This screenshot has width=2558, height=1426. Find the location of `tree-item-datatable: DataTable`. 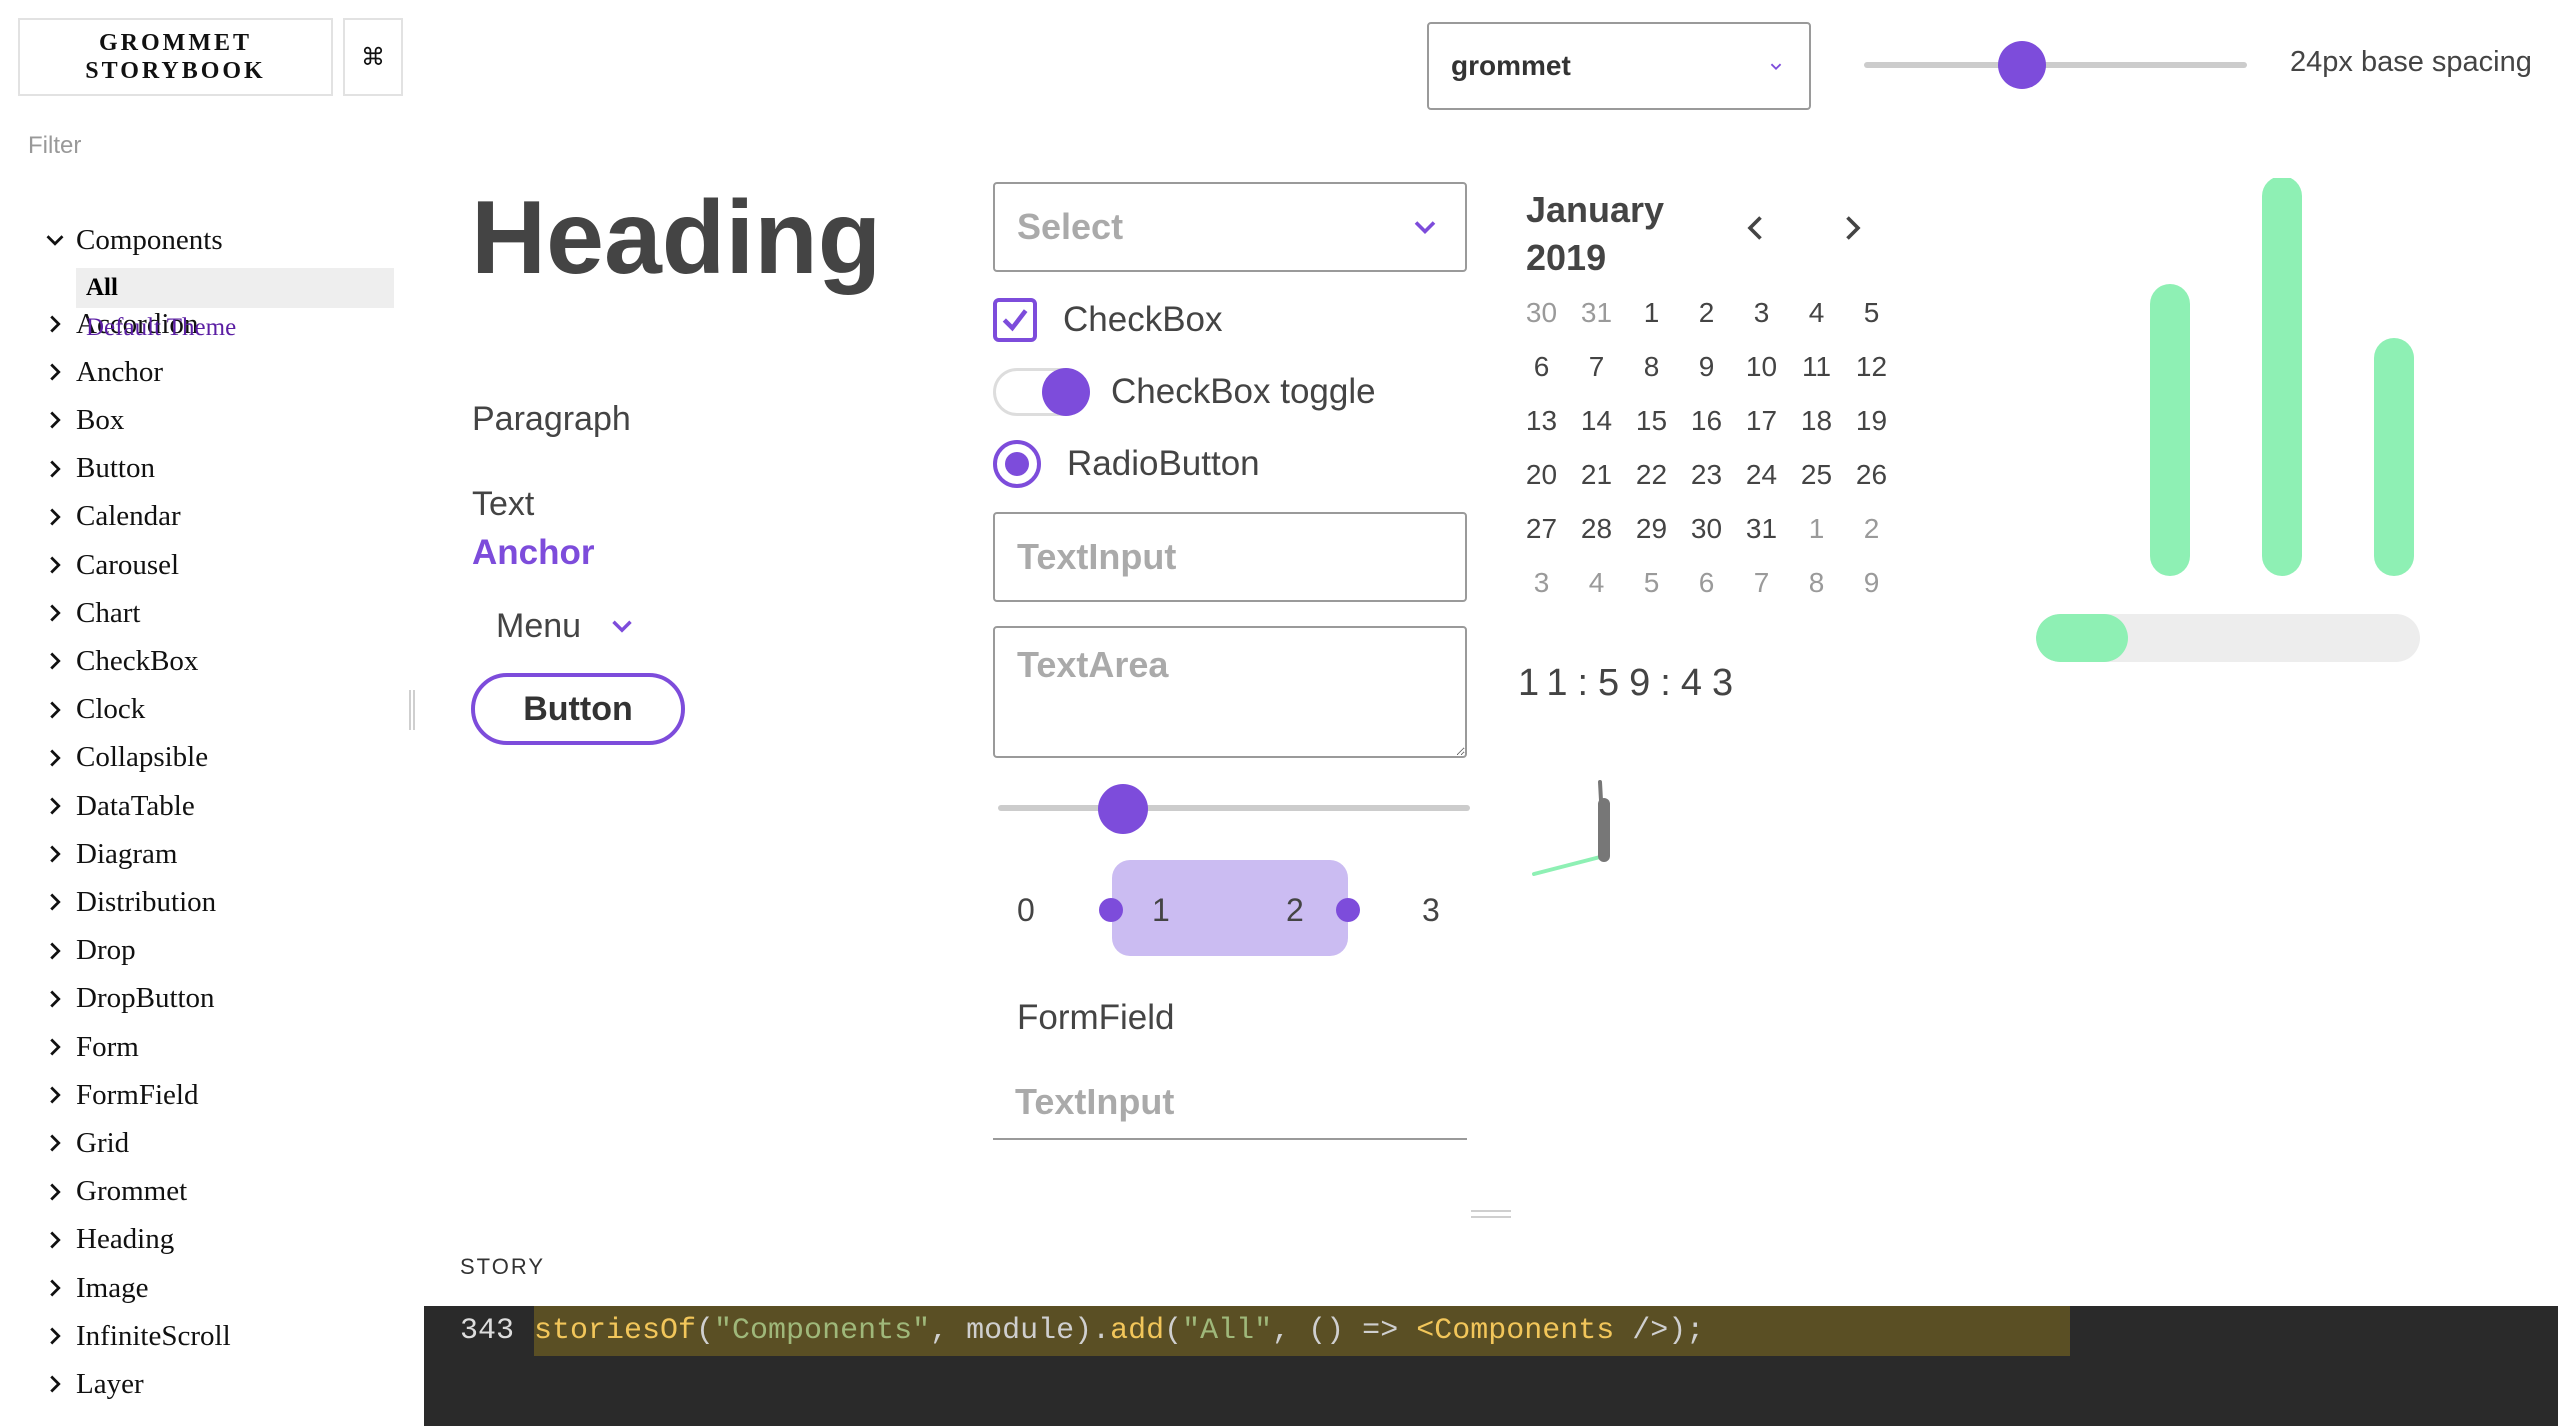

tree-item-datatable: DataTable is located at coordinates (97, 806).